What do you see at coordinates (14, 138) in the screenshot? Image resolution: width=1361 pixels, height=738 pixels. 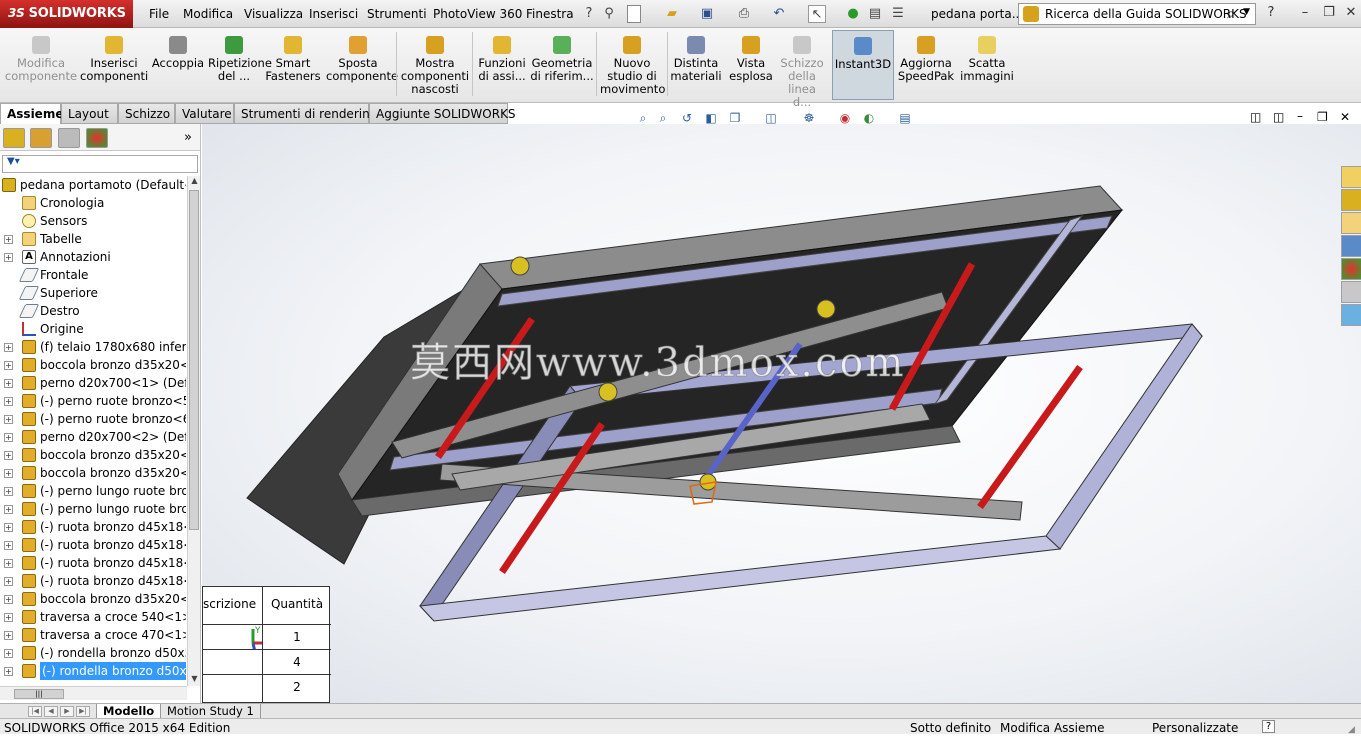 I see `feature-manager-tab-icon` at bounding box center [14, 138].